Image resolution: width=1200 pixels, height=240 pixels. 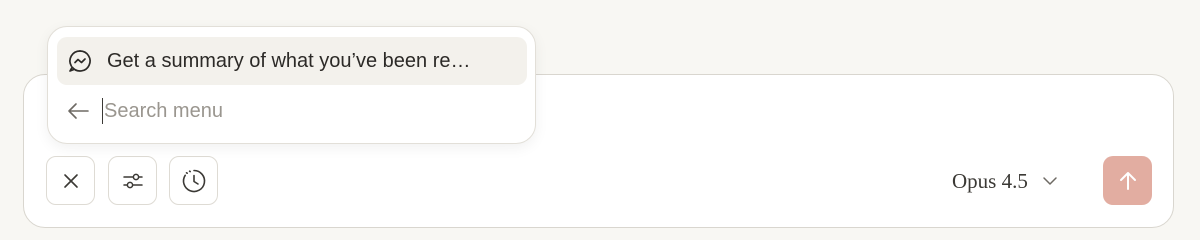 I want to click on tools-settings-button, so click(x=132, y=180).